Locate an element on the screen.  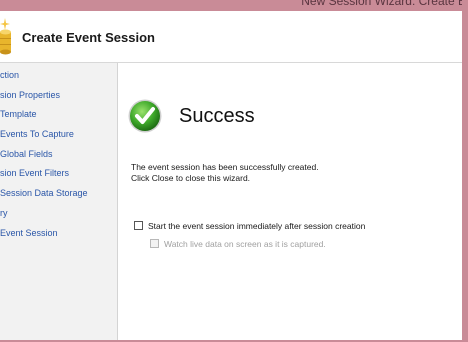
nav-item-introduction: ction is located at coordinates (9, 75).